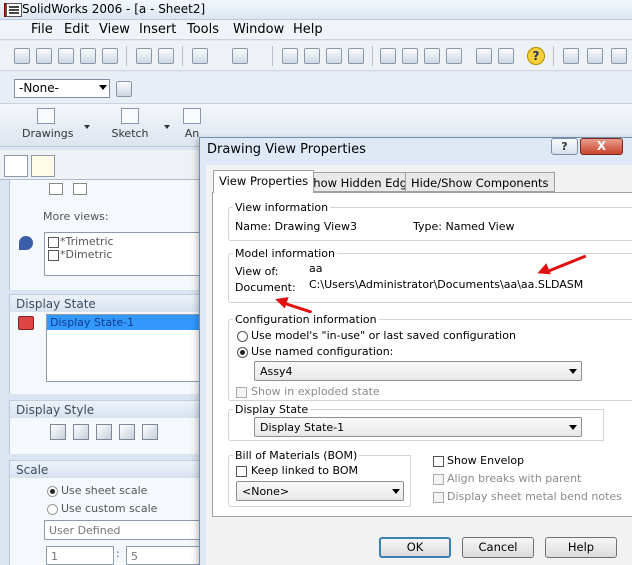  I want to click on display-state-select: Display State-1, so click(418, 427).